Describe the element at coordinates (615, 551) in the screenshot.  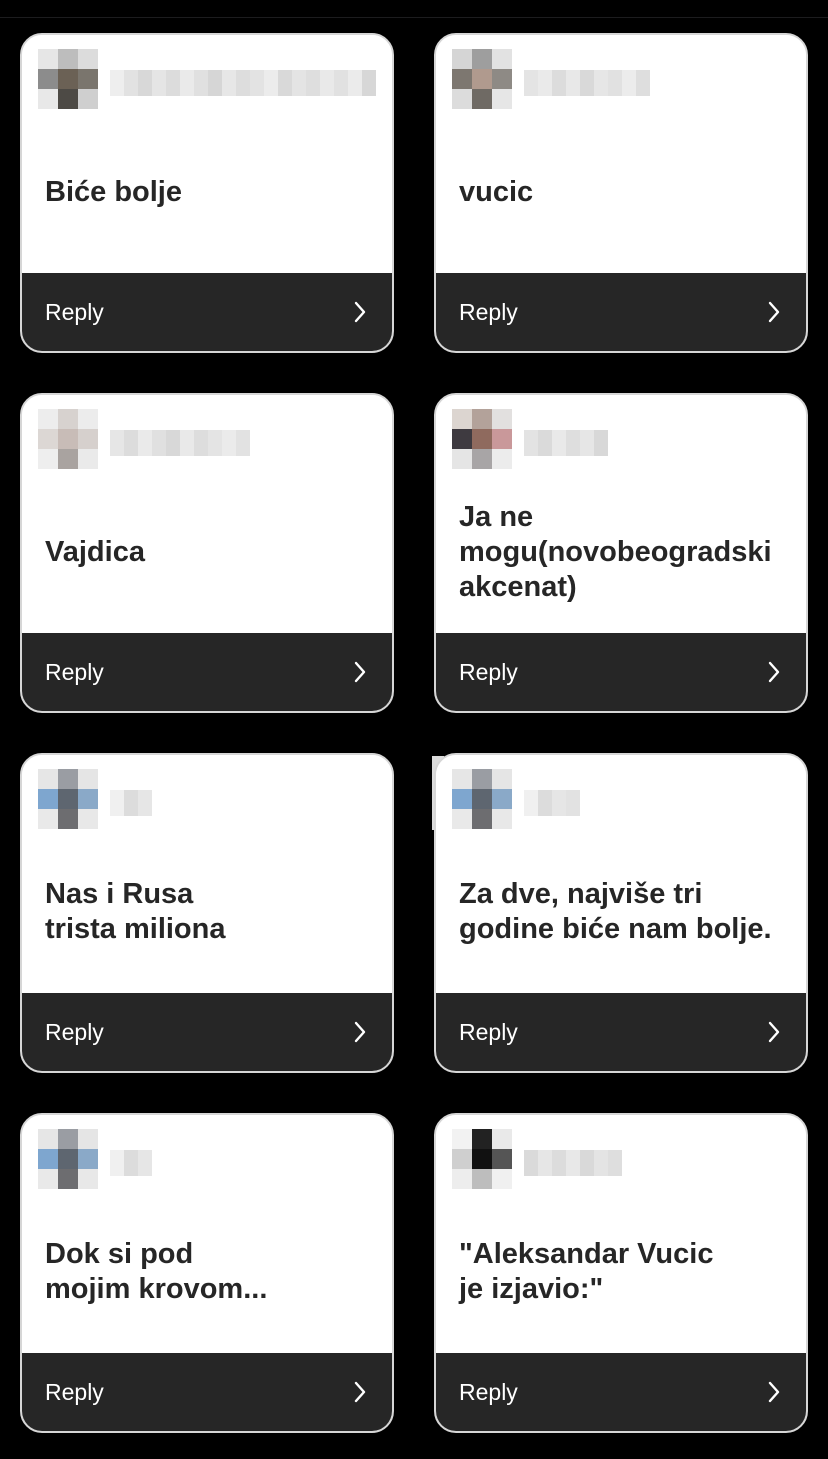
I see `question-text: Ja ne mogu(novobeogradski akcenat)` at that location.